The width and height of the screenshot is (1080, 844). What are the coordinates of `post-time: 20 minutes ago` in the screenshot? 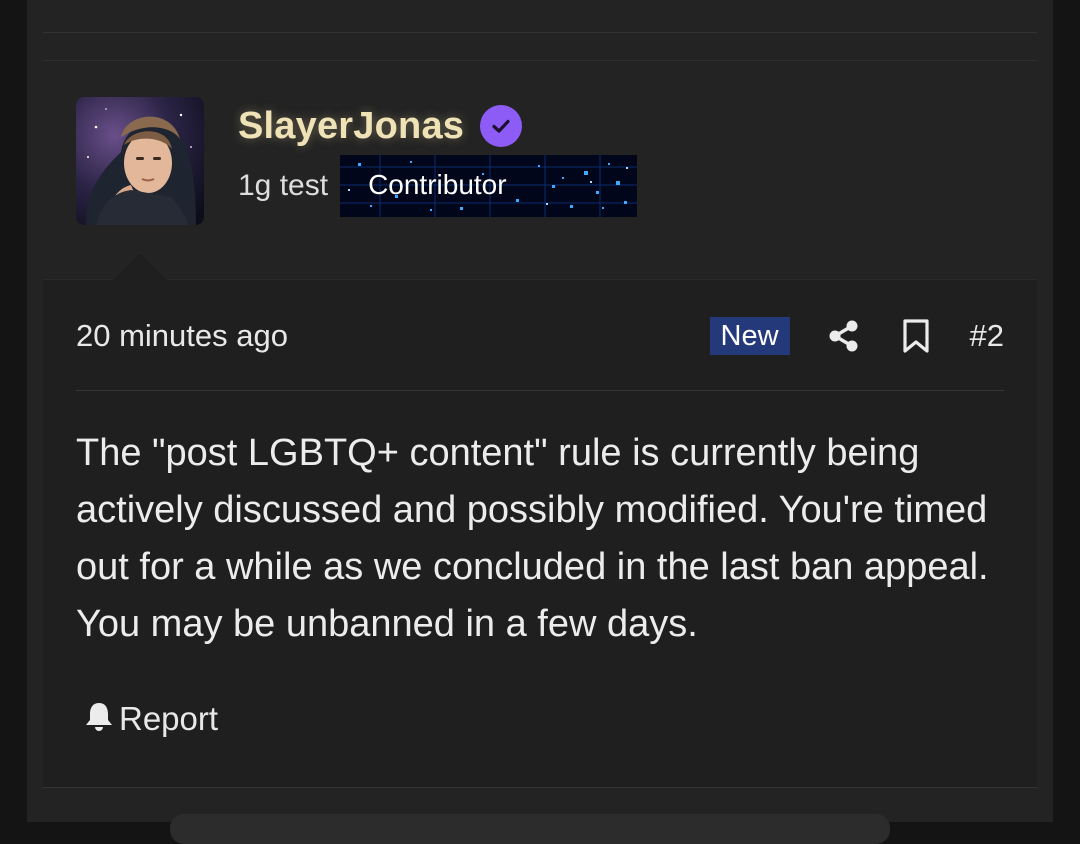 It's located at (393, 336).